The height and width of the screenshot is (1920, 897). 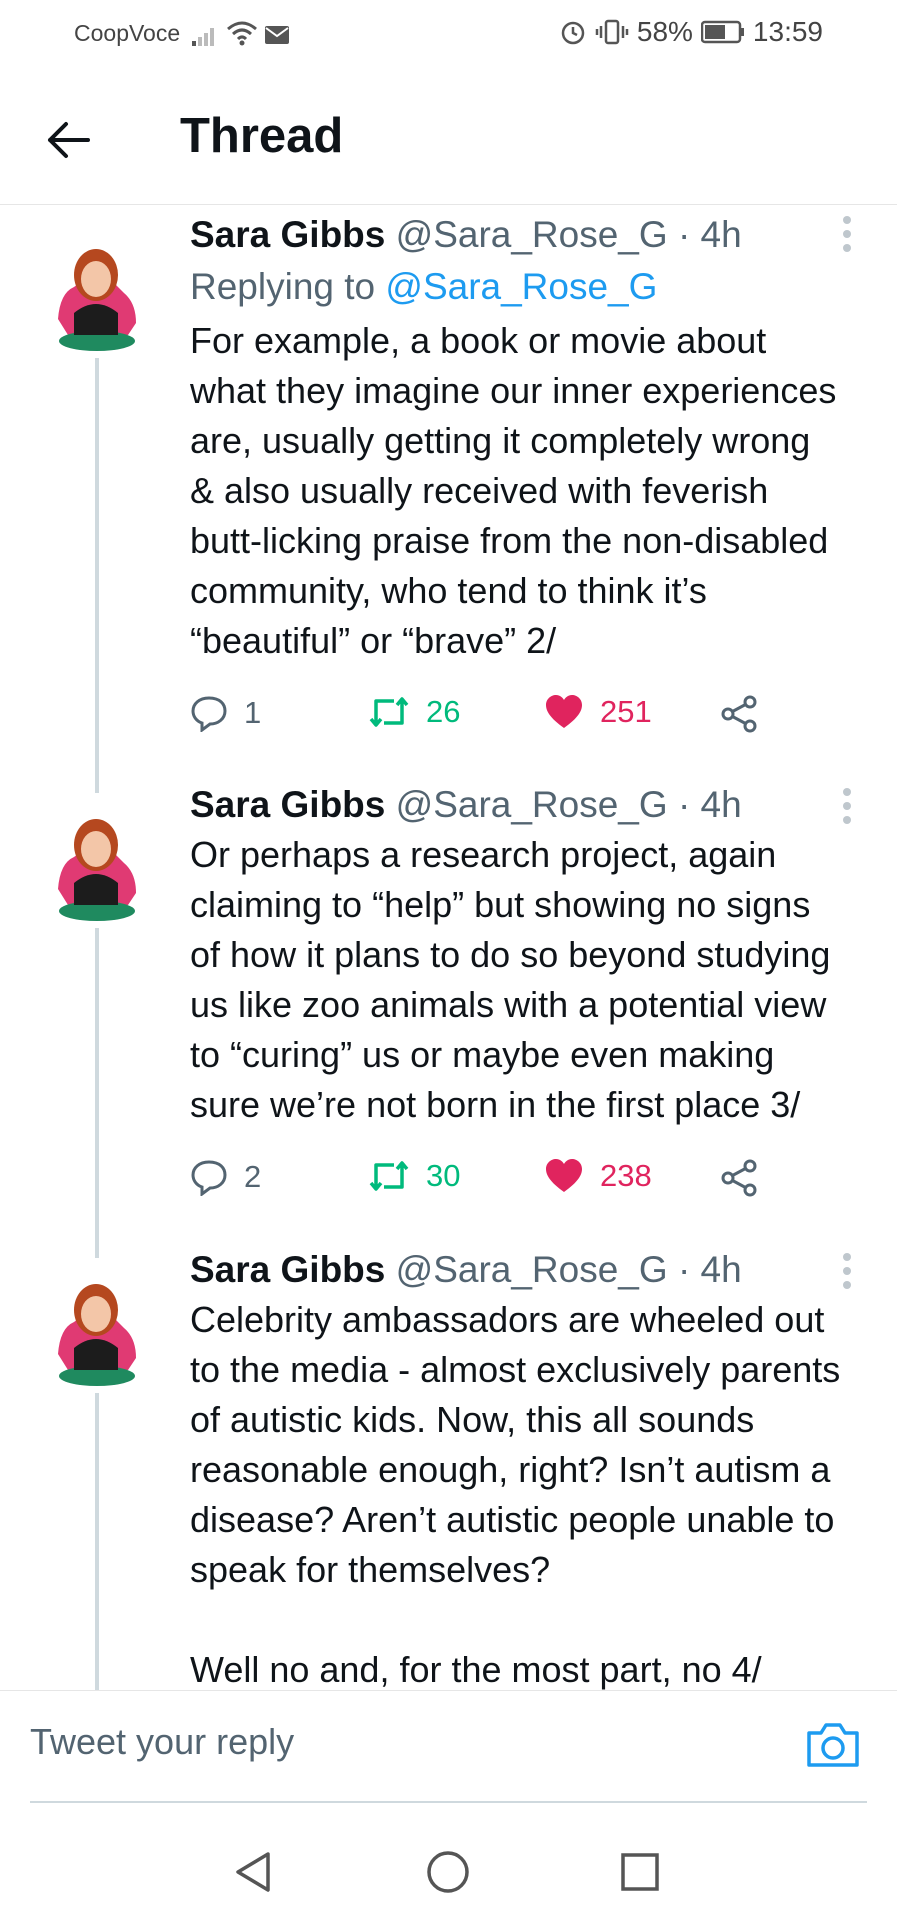 What do you see at coordinates (787, 31) in the screenshot?
I see `clock-time: 13:59` at bounding box center [787, 31].